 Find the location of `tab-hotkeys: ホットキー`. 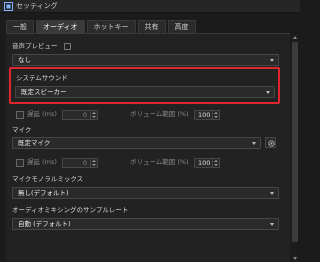

tab-hotkeys: ホットキー is located at coordinates (111, 26).